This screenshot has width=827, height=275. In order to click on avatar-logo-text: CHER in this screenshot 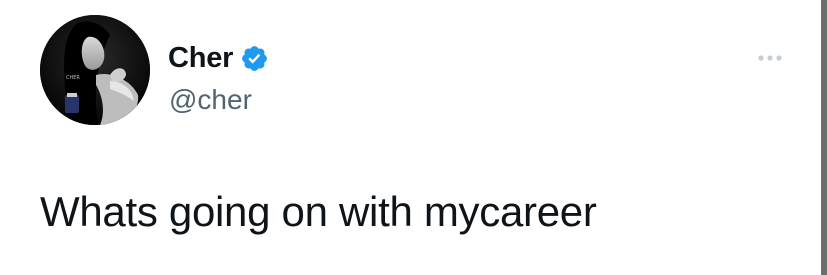, I will do `click(73, 78)`.